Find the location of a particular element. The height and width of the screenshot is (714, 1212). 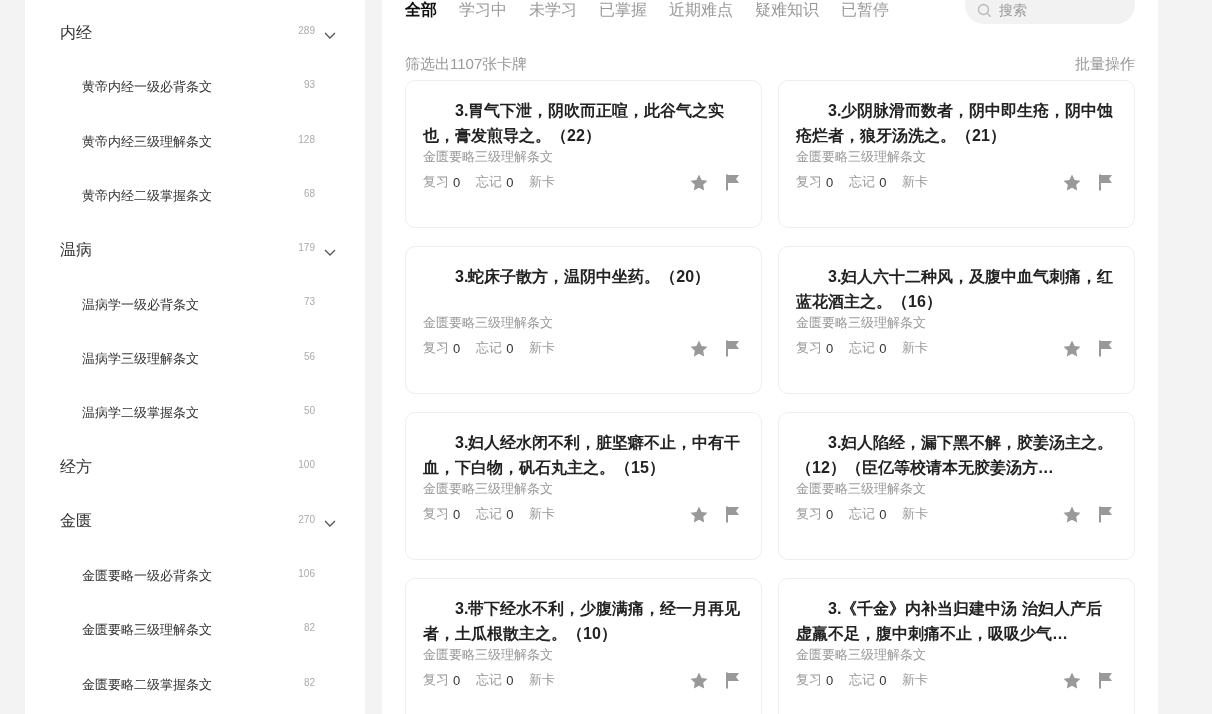

item-count: 56 is located at coordinates (309, 356).